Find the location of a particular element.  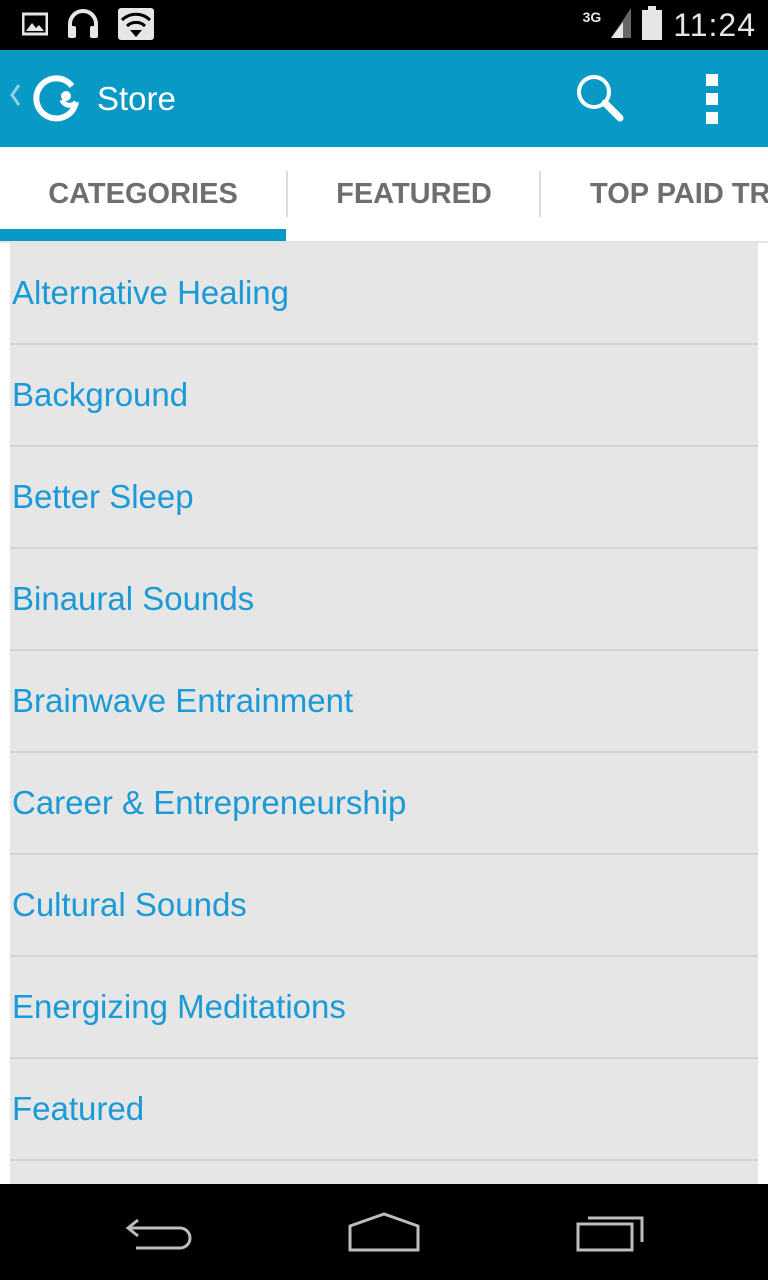

up-chevron-icon is located at coordinates (15, 97).